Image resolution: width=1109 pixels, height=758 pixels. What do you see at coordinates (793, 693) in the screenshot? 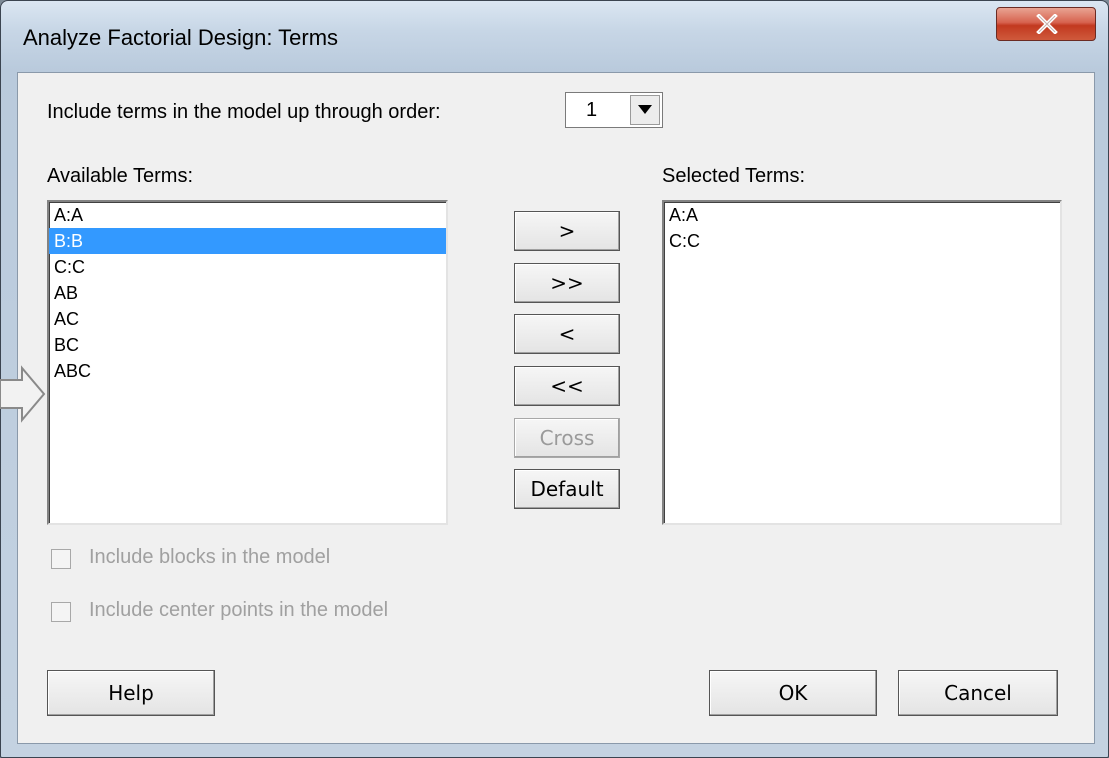
I see `ok-button: OK` at bounding box center [793, 693].